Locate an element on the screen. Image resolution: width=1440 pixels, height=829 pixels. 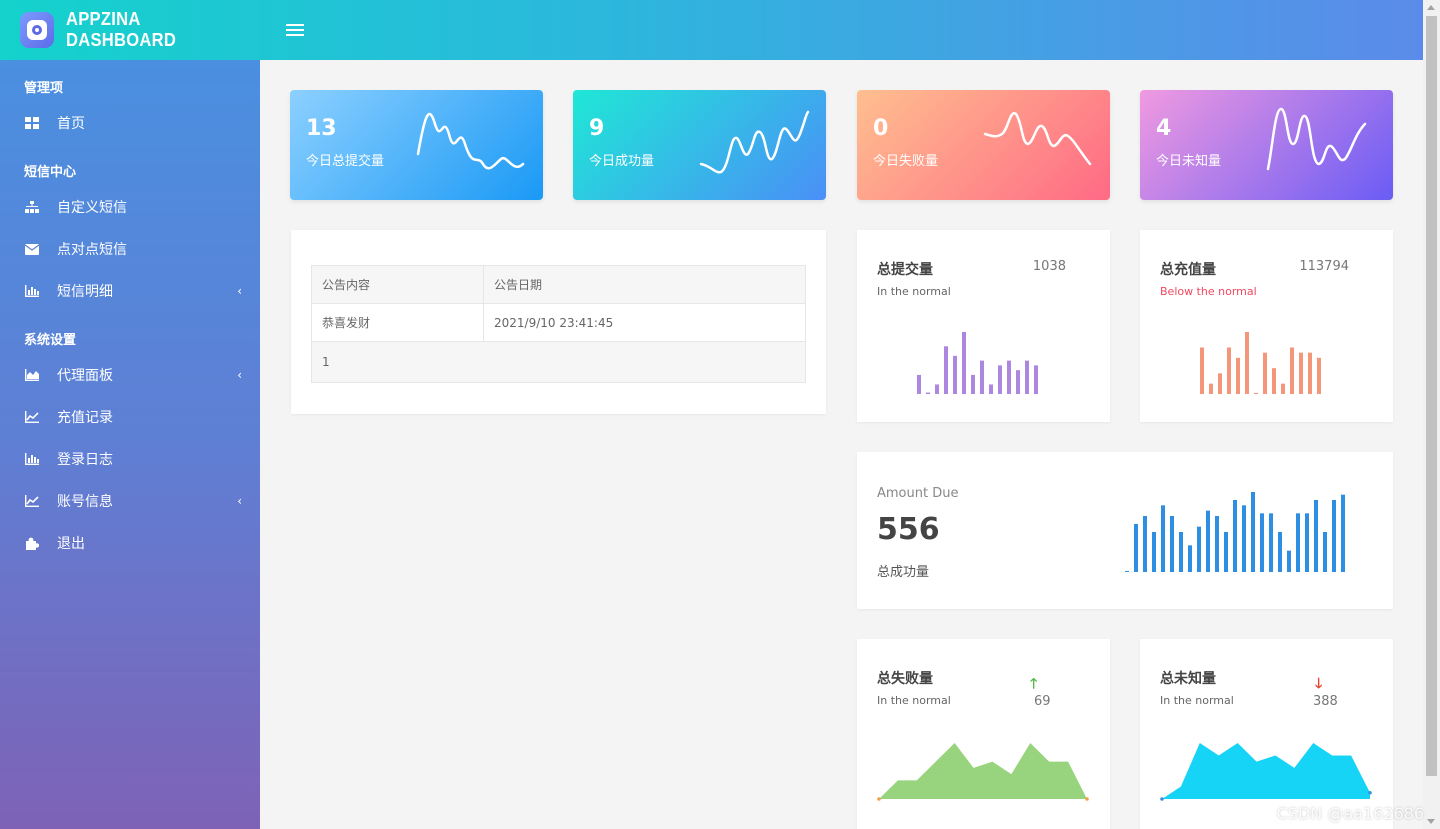
card-title: 总未知量 is located at coordinates (1188, 679).